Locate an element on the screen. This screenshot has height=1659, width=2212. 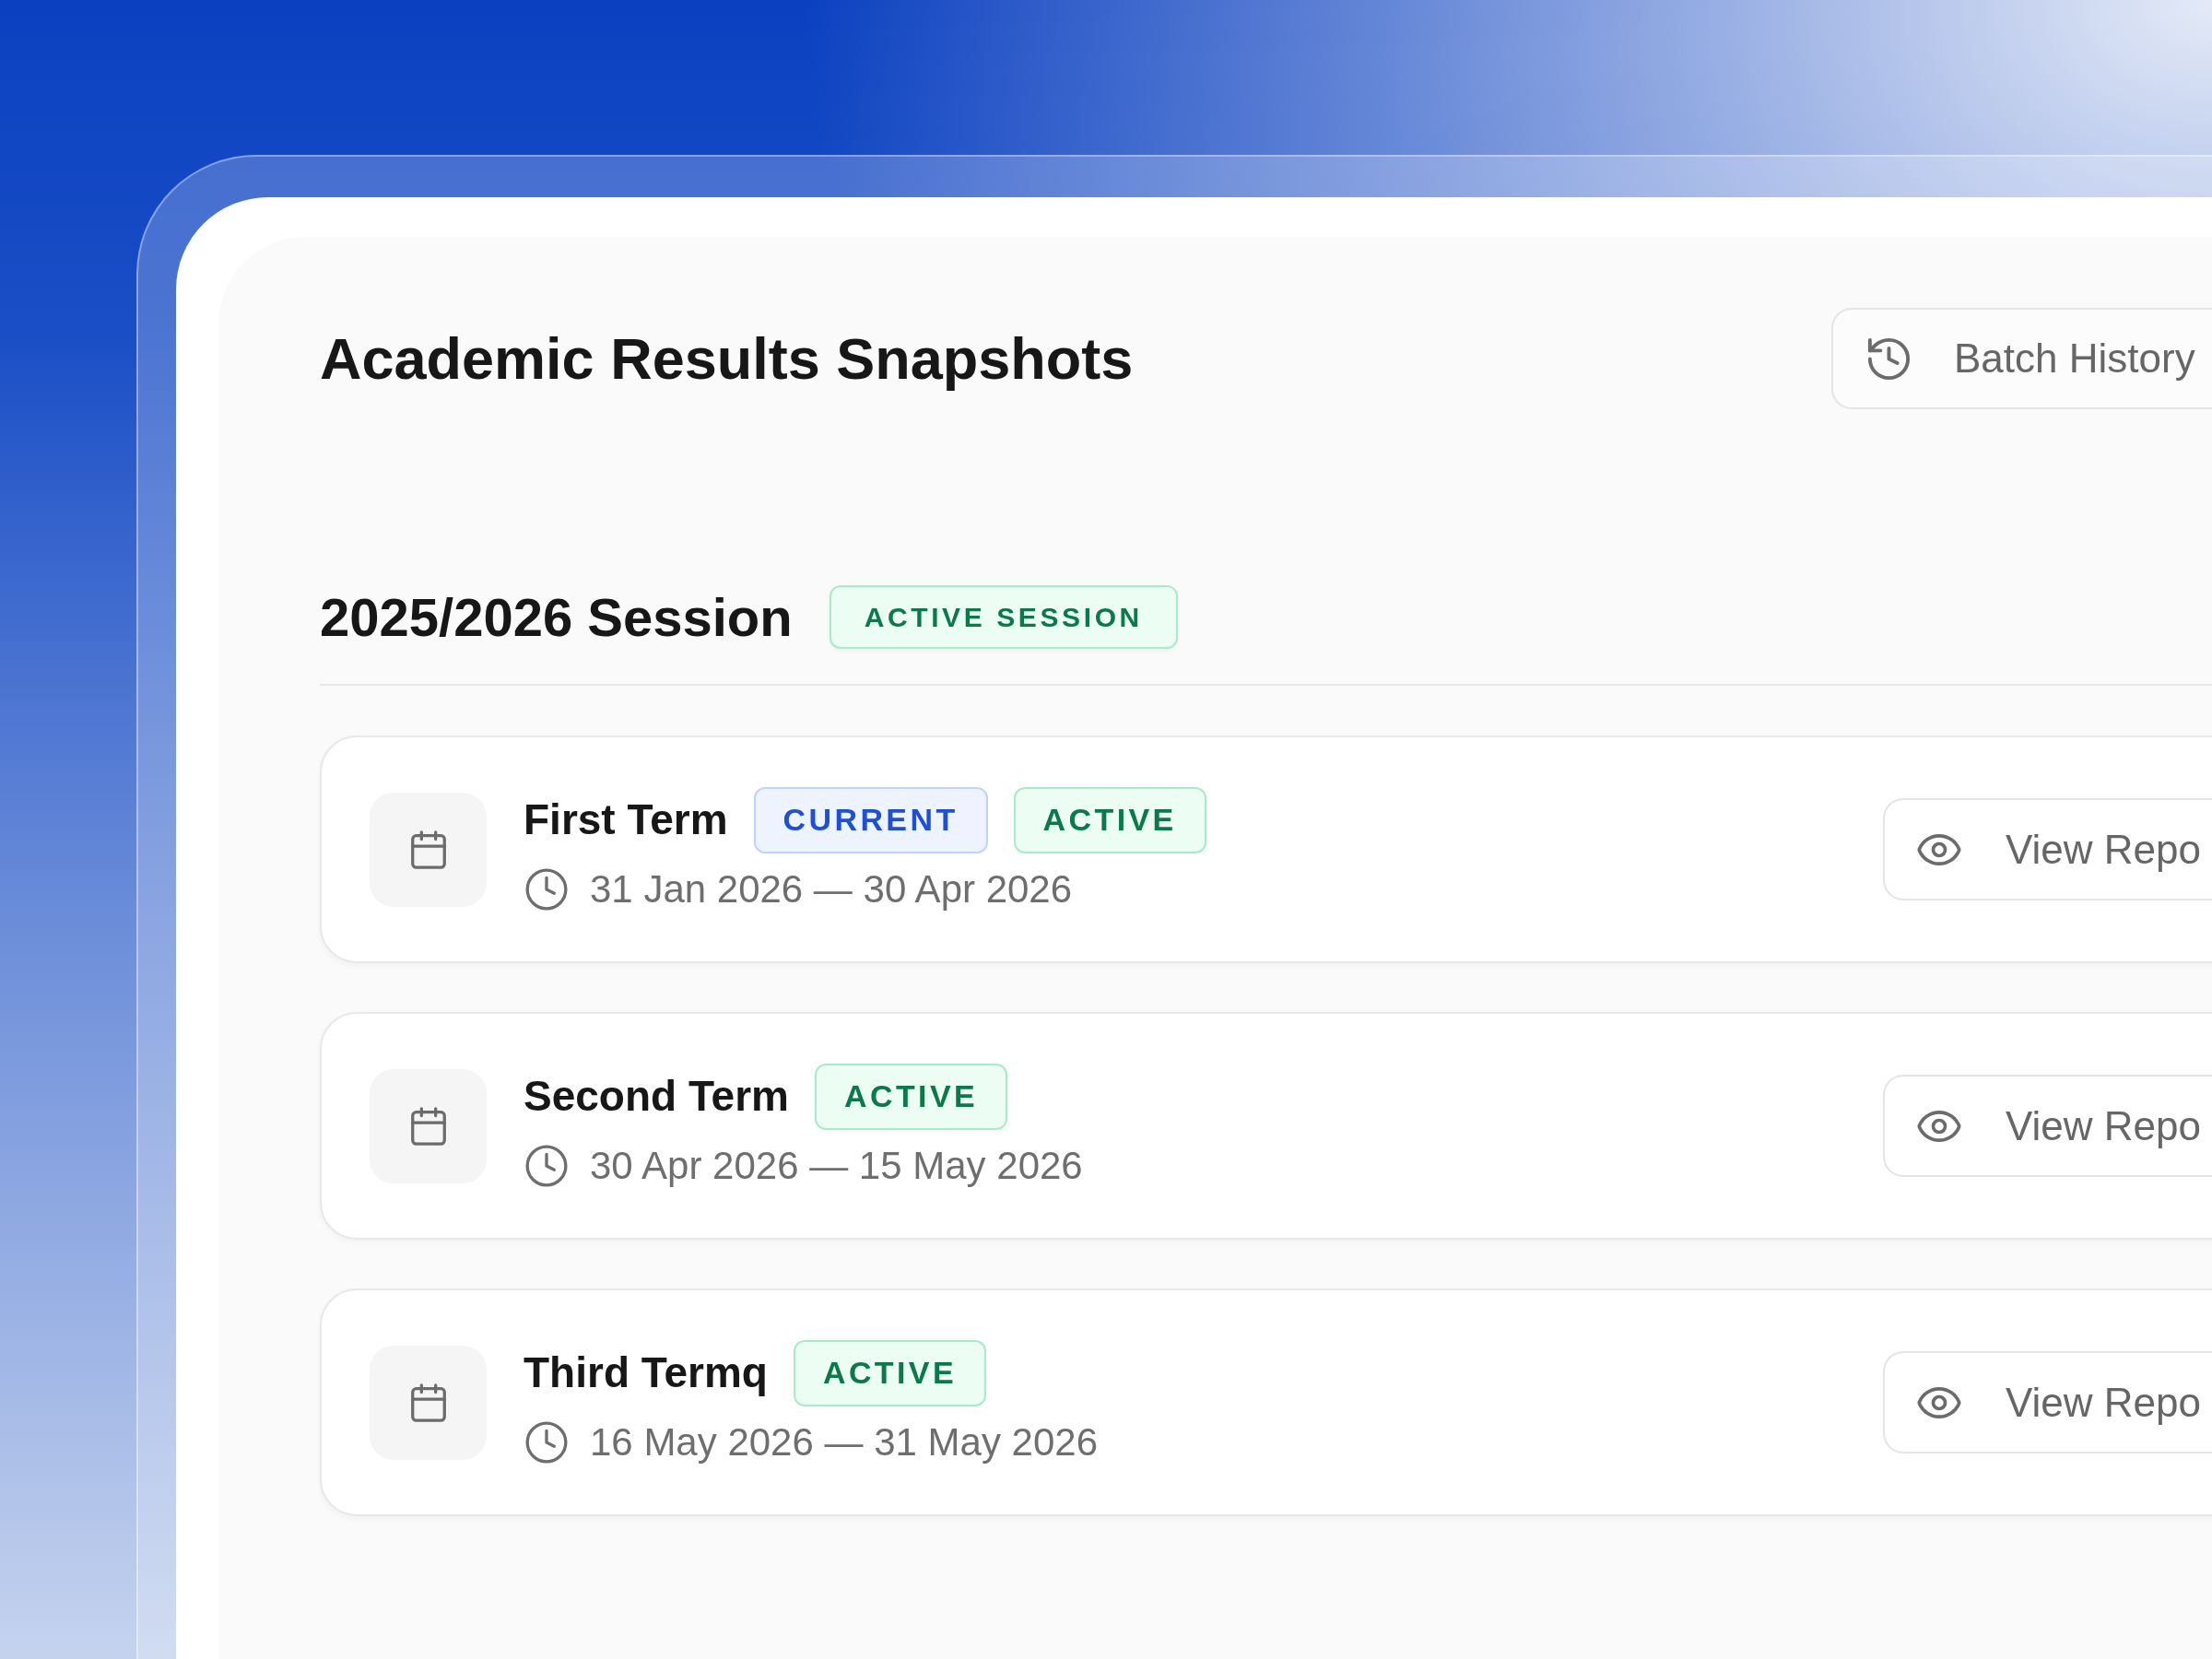
history-button: Batch History is located at coordinates (2021, 358).